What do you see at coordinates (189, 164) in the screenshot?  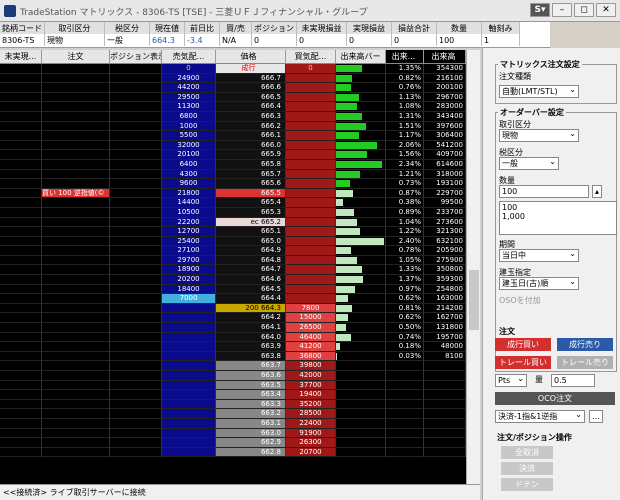 I see `bid-cell: 6400` at bounding box center [189, 164].